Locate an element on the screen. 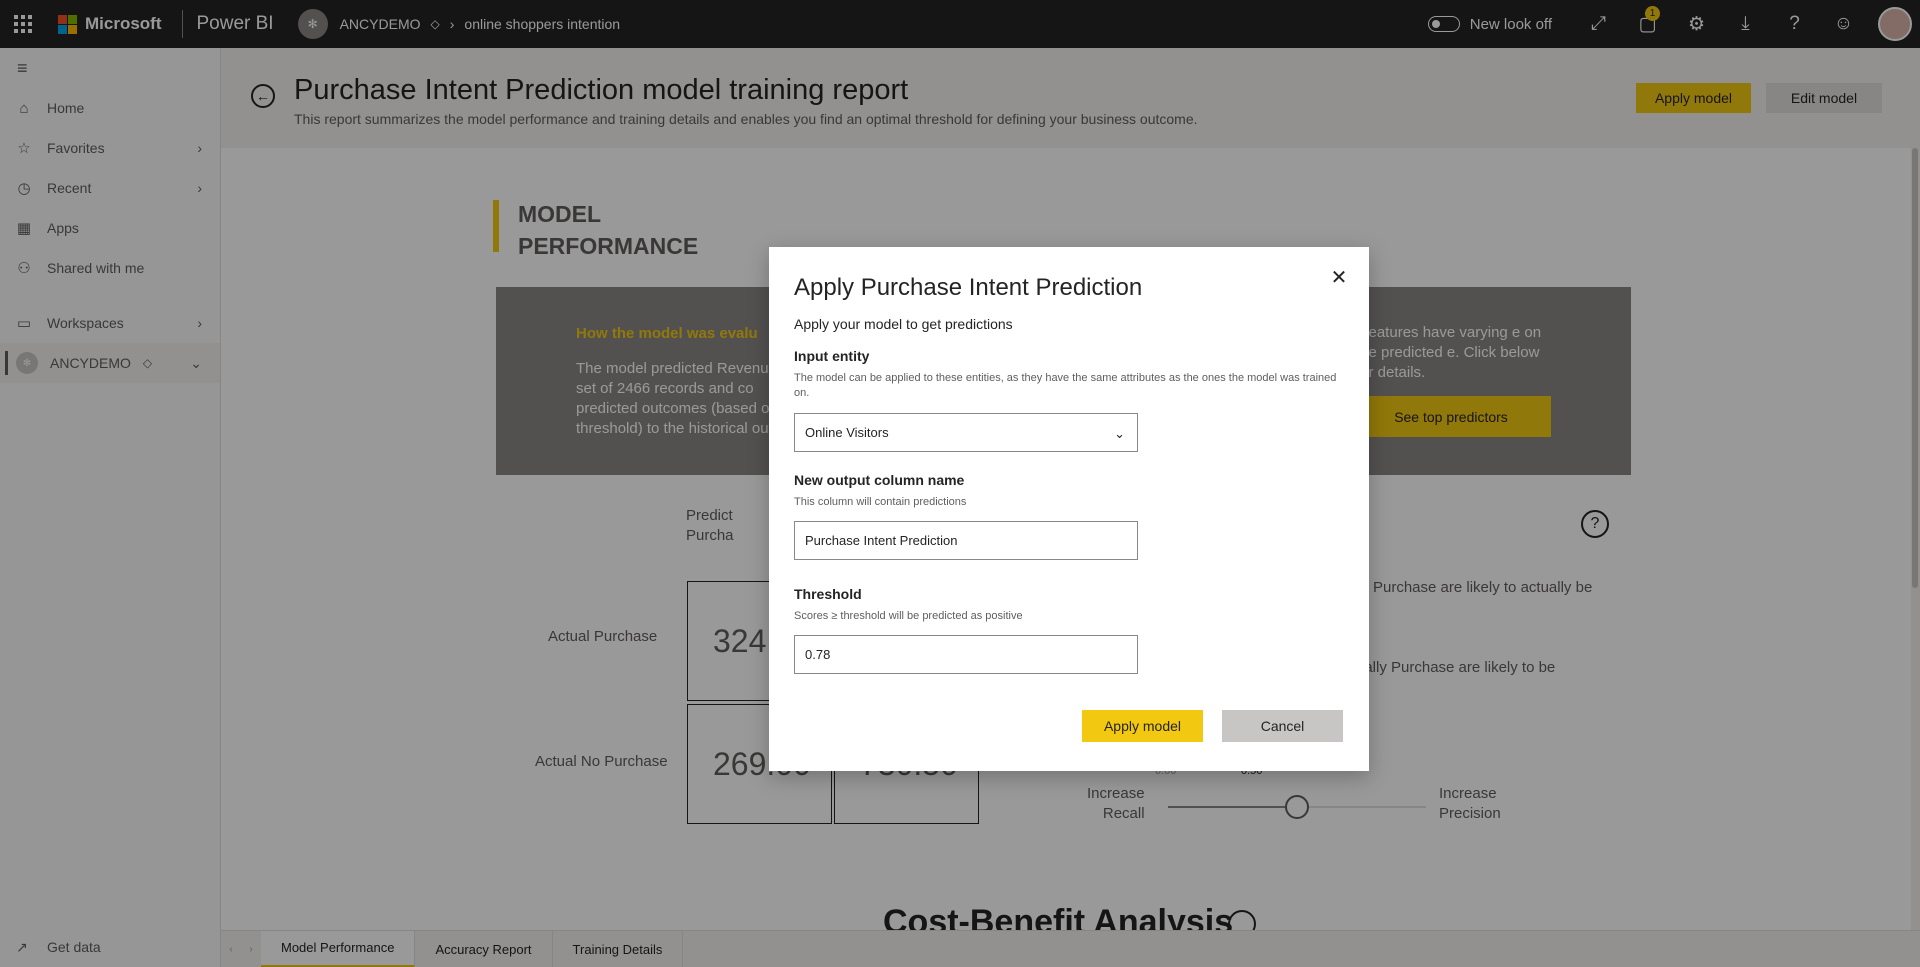 Image resolution: width=1920 pixels, height=967 pixels. output-column-input: Purchase Intent Prediction is located at coordinates (966, 540).